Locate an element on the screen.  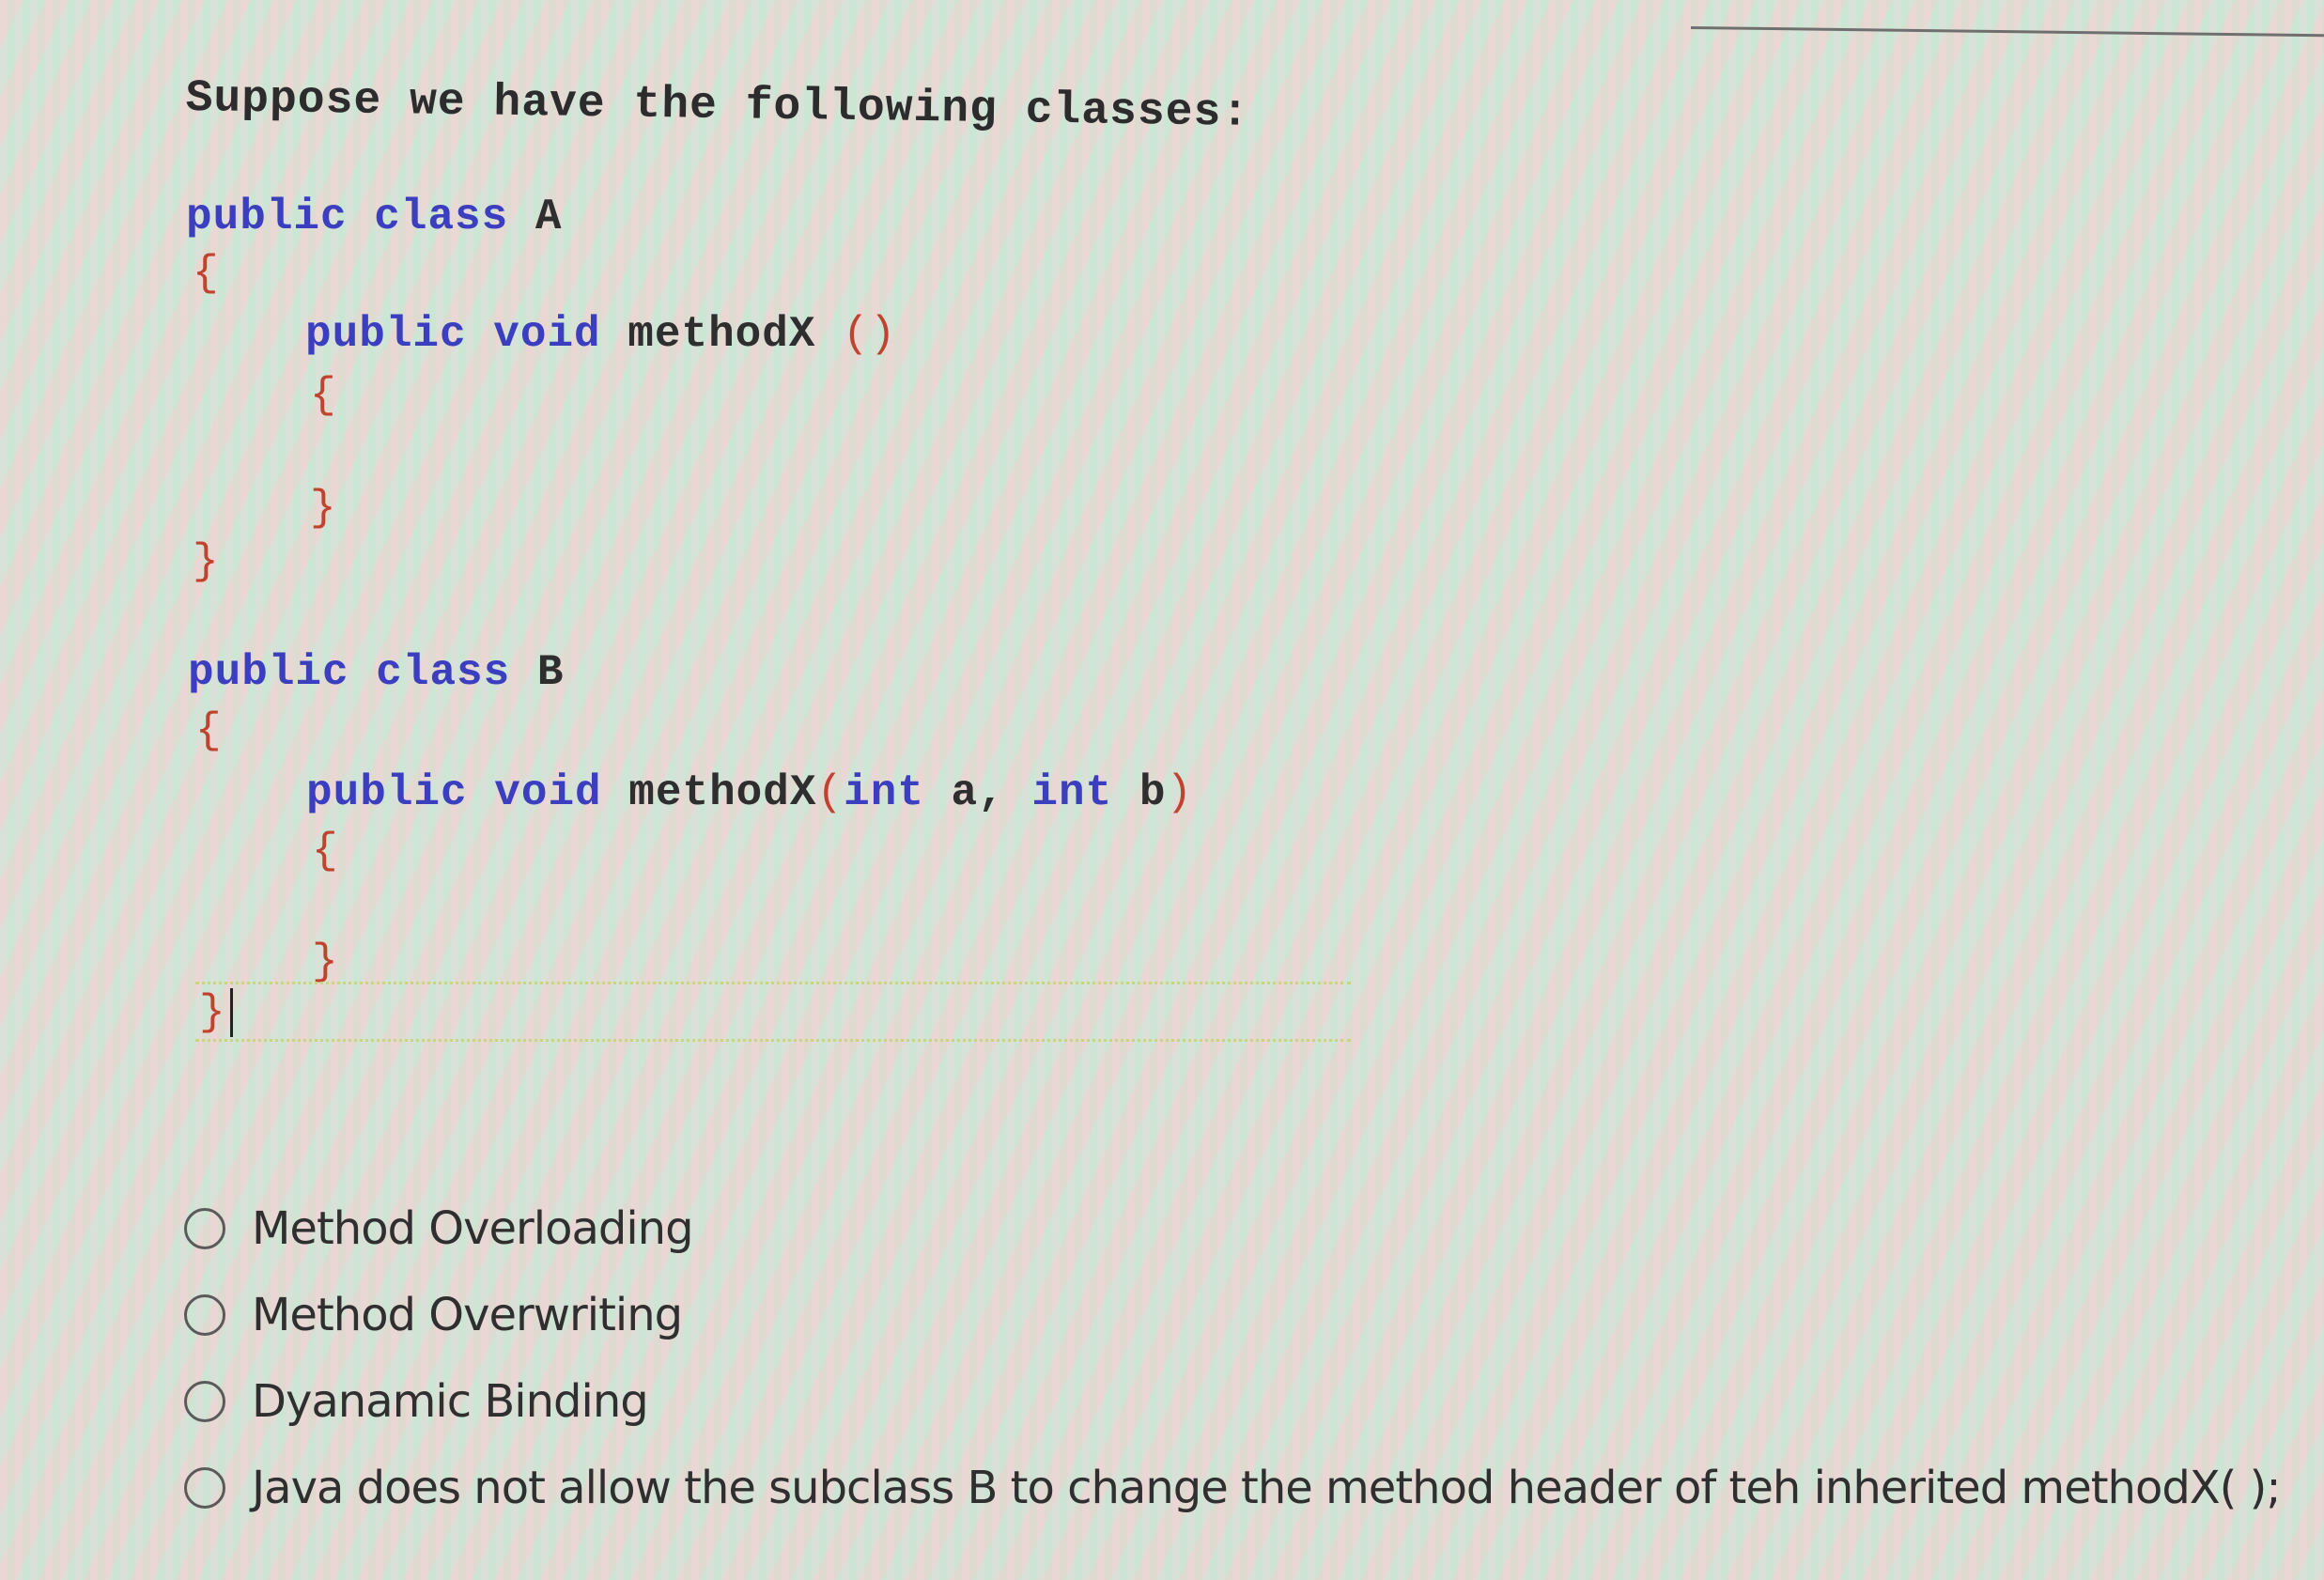
class-b-keywords: public class is located at coordinates (349, 672).